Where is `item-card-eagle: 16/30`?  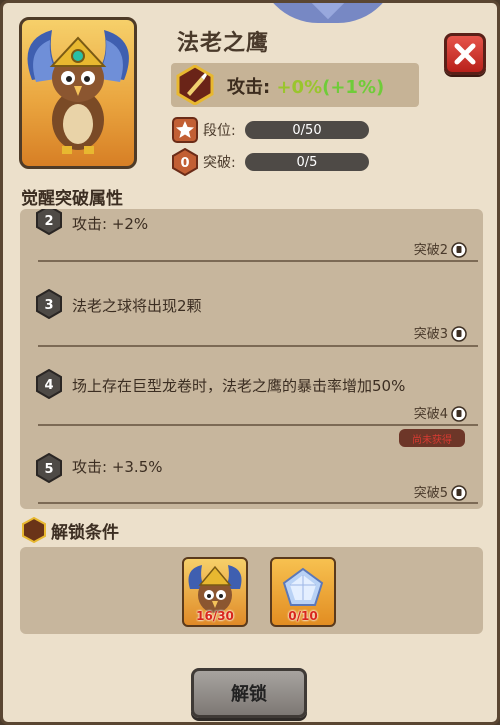 item-card-eagle: 16/30 is located at coordinates (215, 592).